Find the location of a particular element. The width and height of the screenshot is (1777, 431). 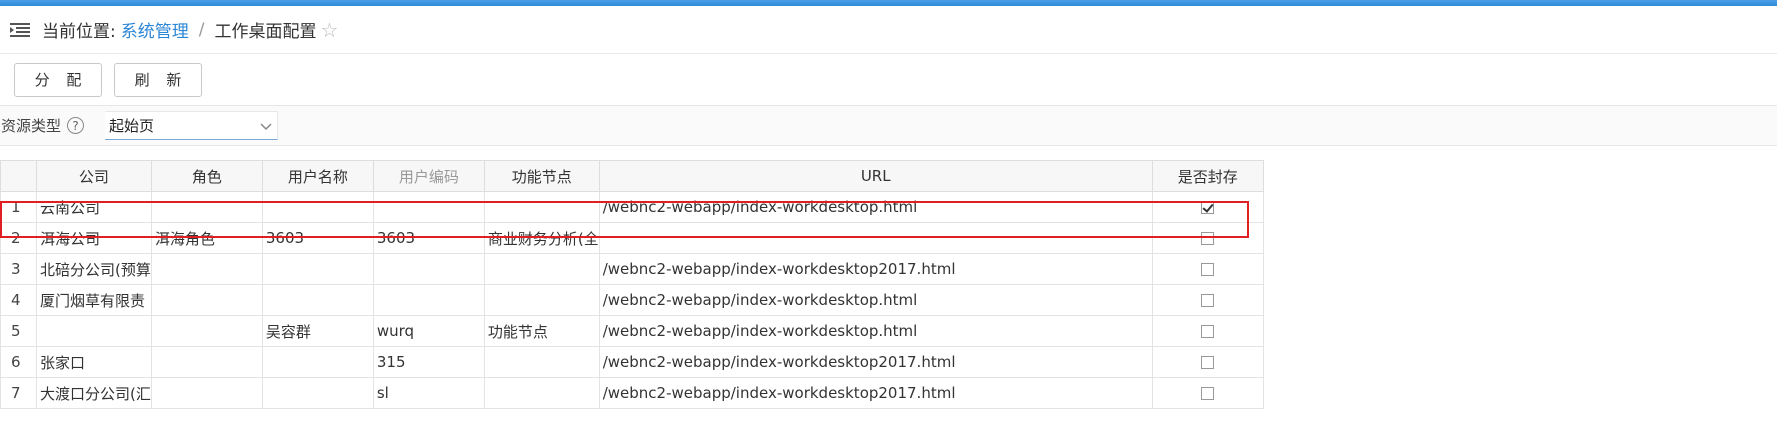

cell-role: 洱海角色 is located at coordinates (206, 238).